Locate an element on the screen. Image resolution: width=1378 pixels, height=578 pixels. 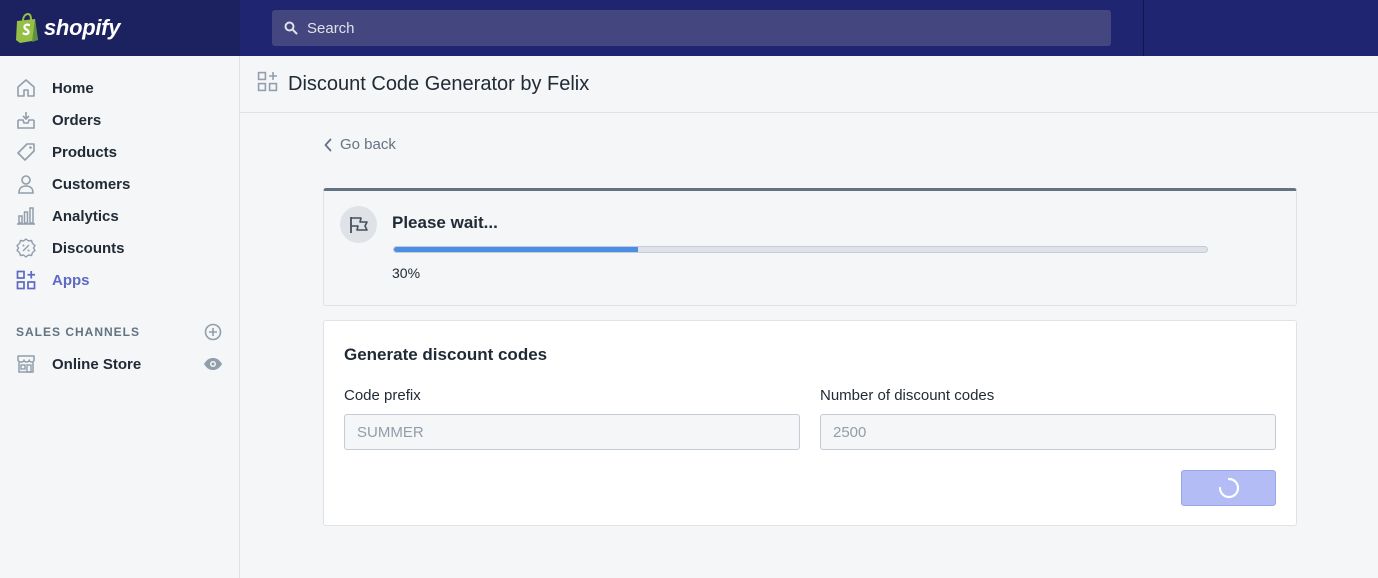
sidebar-item-label: Discounts is located at coordinates (88, 248).